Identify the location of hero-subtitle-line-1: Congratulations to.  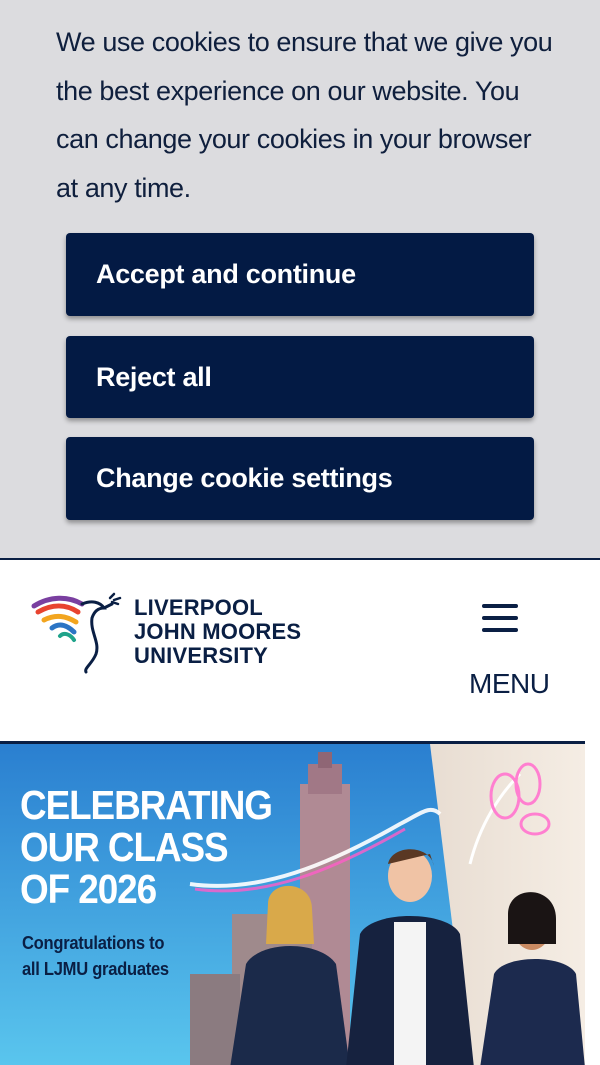
(93, 943).